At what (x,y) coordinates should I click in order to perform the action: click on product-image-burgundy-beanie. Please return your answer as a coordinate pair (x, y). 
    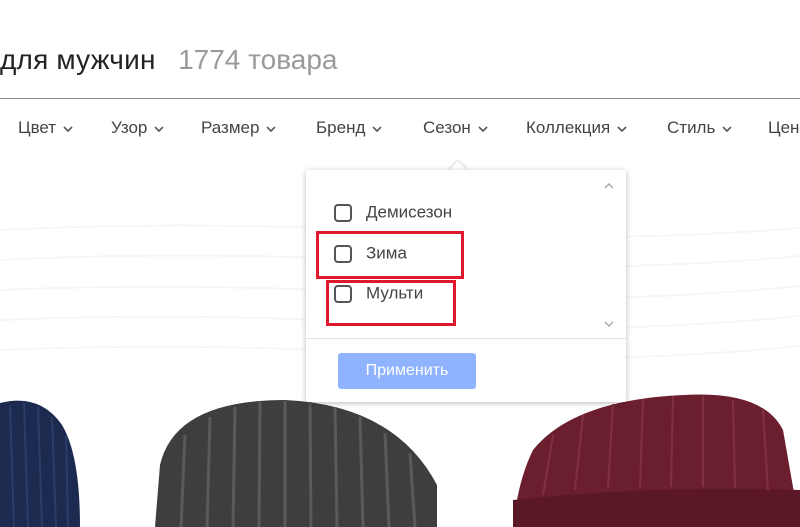
    Looking at the image, I should click on (656, 458).